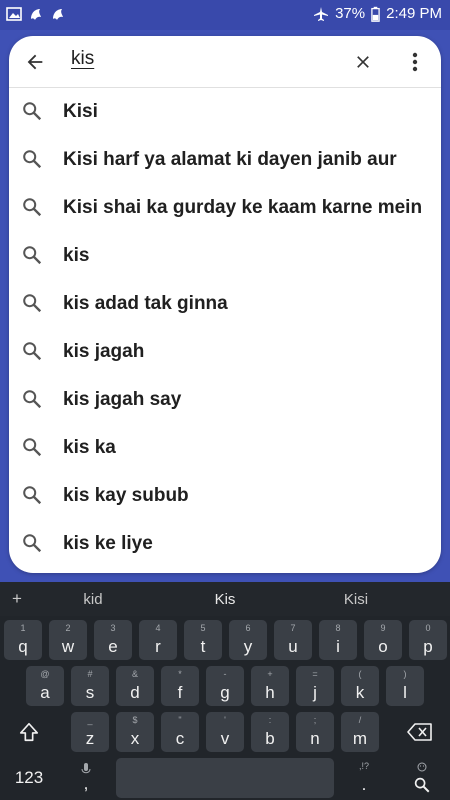 The height and width of the screenshot is (800, 450). I want to click on prediction-item: Kis, so click(225, 599).